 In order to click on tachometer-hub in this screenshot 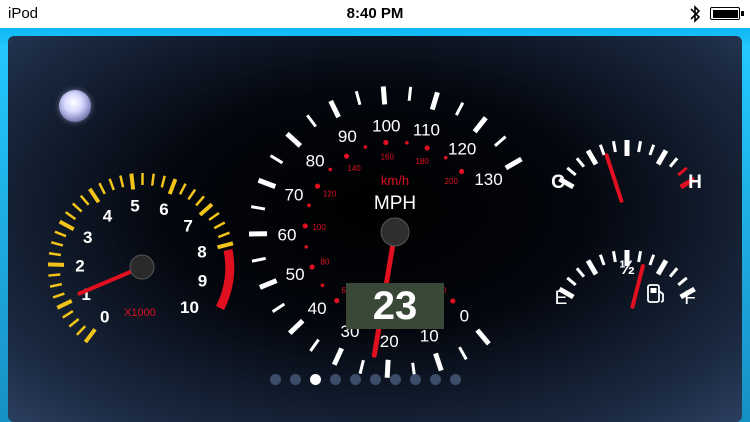, I will do `click(142, 267)`.